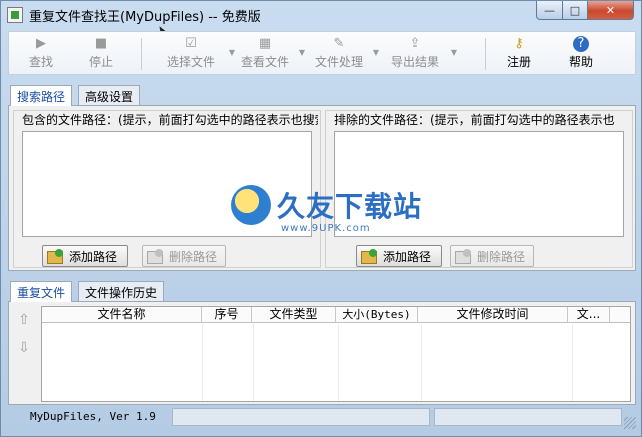 The height and width of the screenshot is (437, 642). Describe the element at coordinates (190, 62) in the screenshot. I see `select-files-label: 选择文件` at that location.